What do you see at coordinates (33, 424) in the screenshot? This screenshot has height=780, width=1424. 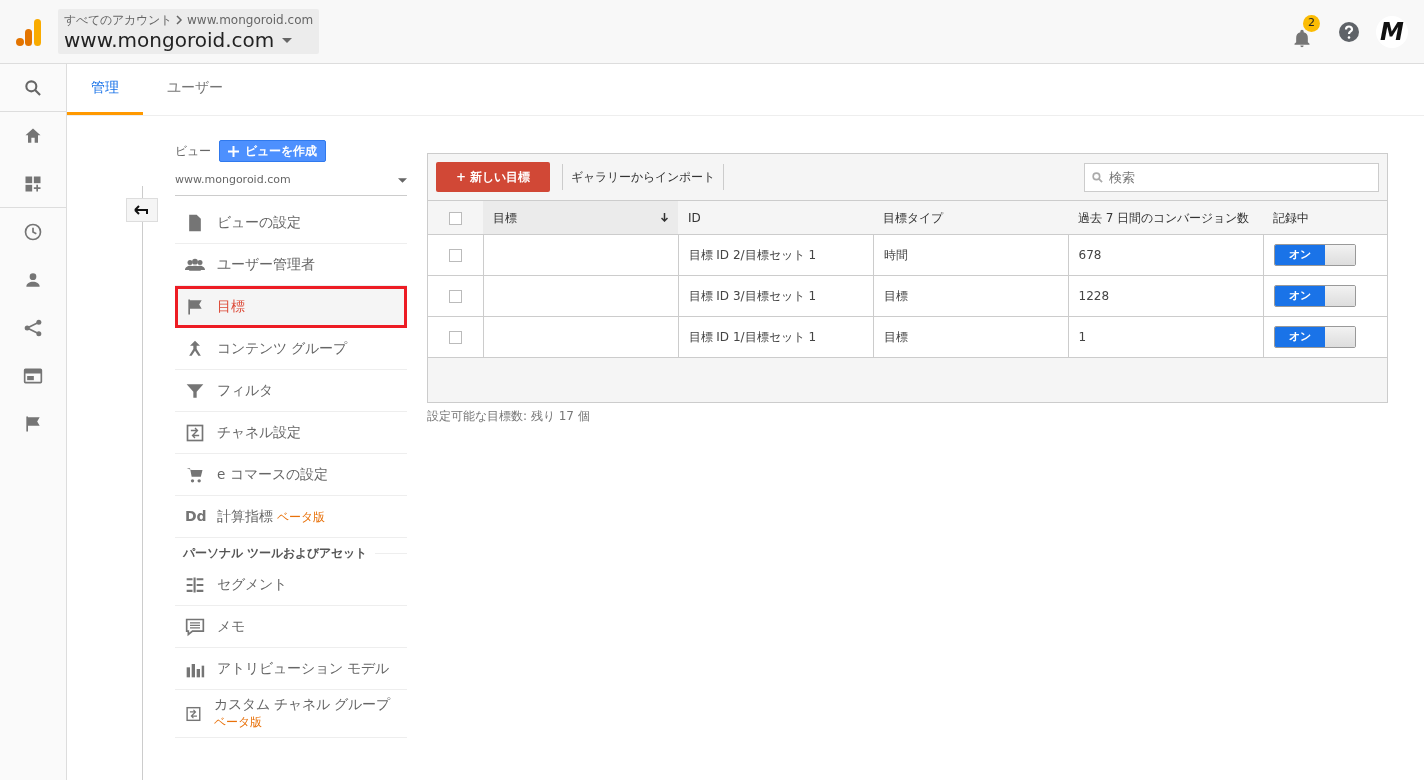 I see `flag-icon` at bounding box center [33, 424].